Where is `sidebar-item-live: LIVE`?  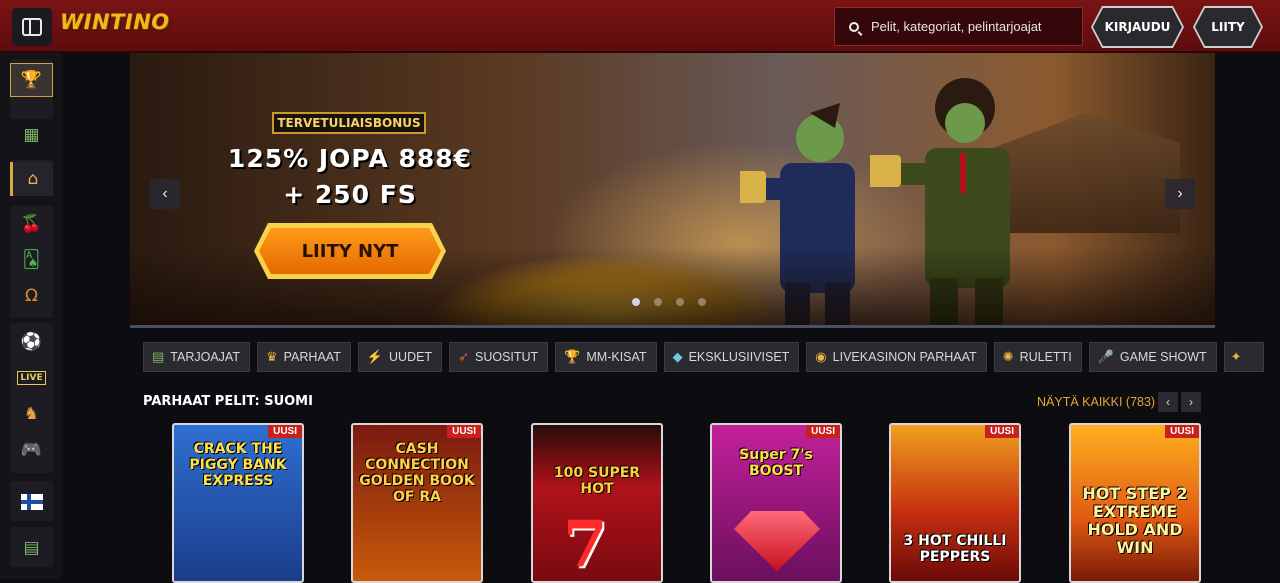
sidebar-item-live: LIVE is located at coordinates (31, 378).